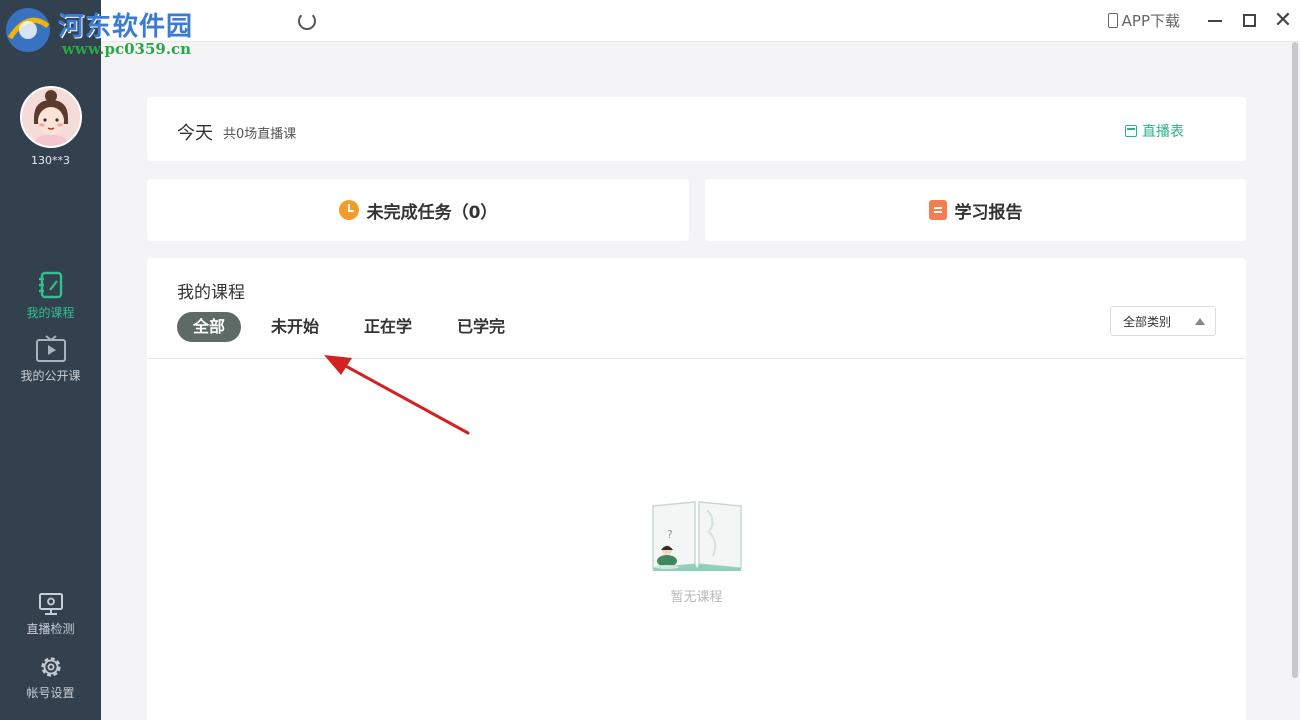 The height and width of the screenshot is (720, 1300). I want to click on gear-icon, so click(50, 667).